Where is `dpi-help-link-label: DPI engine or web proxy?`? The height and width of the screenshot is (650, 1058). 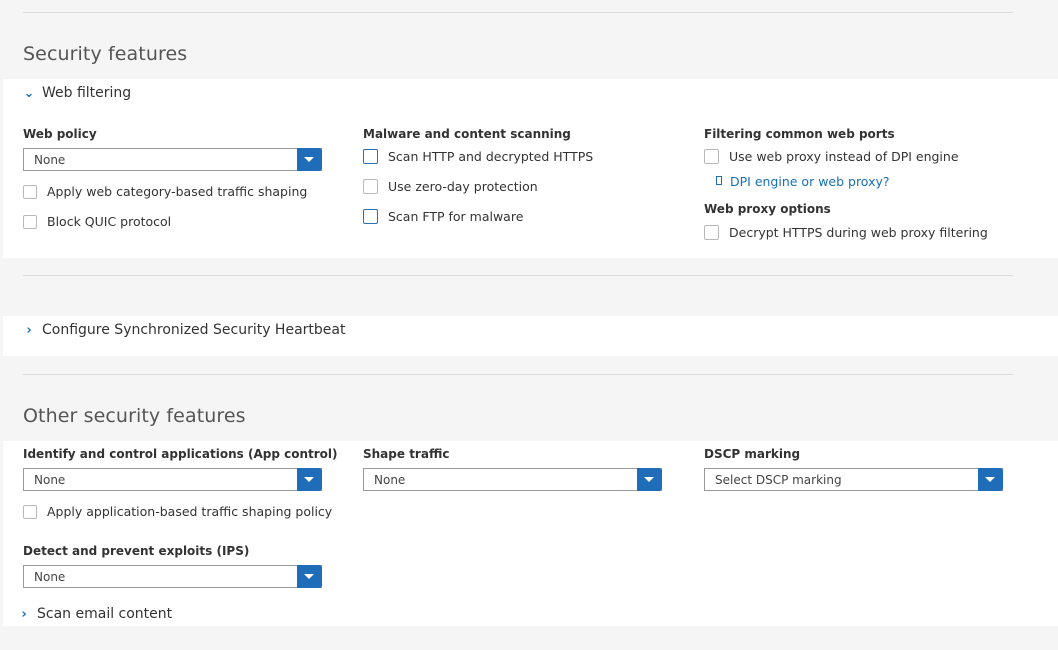
dpi-help-link-label: DPI engine or web proxy? is located at coordinates (810, 181).